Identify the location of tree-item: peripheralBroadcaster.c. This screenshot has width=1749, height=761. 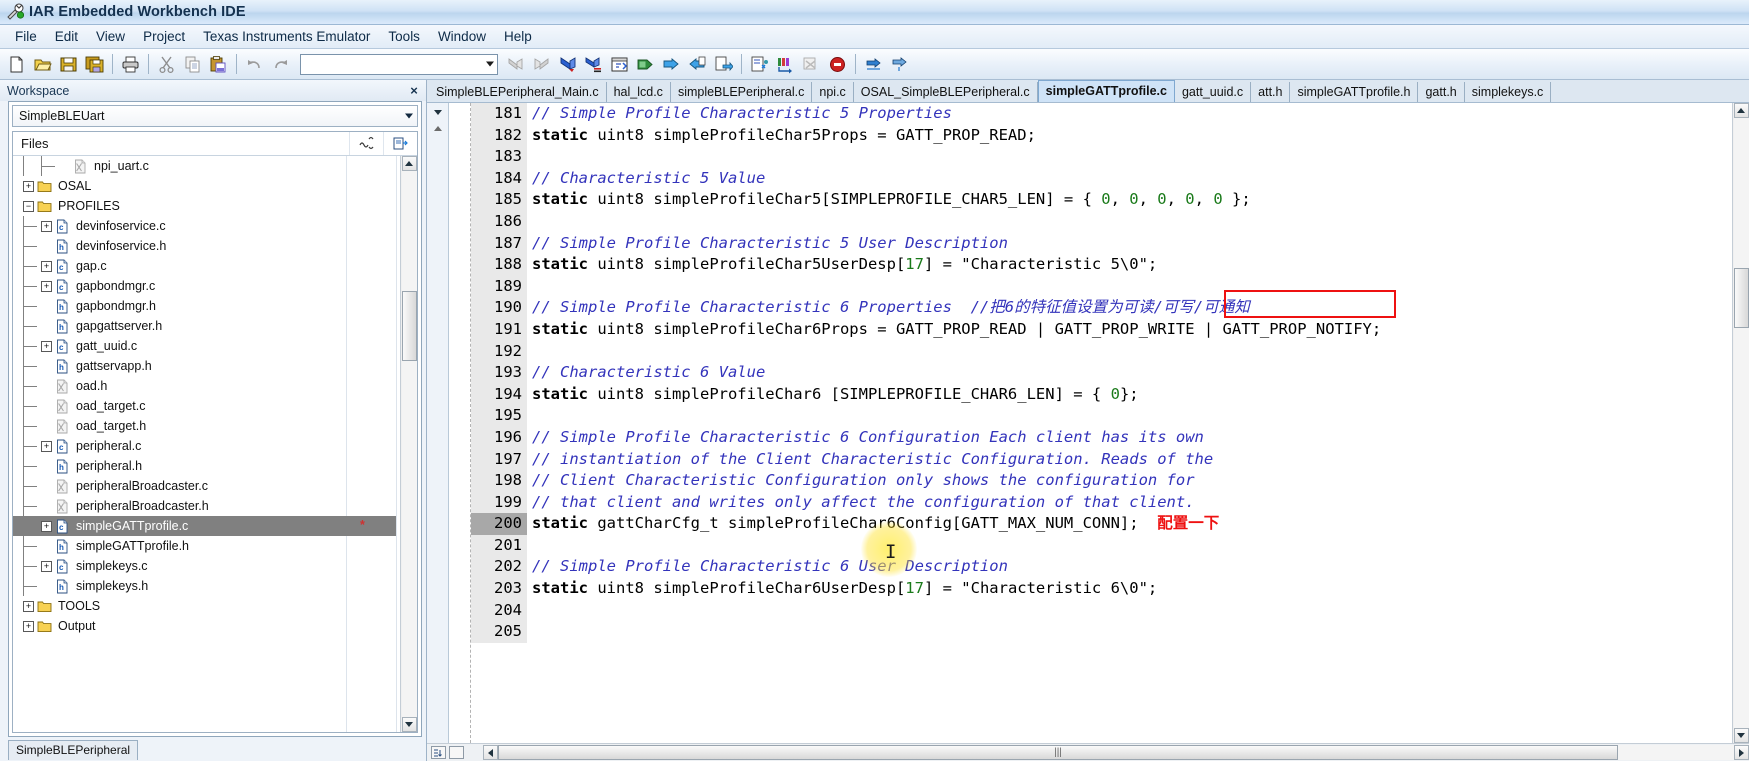
(206, 486).